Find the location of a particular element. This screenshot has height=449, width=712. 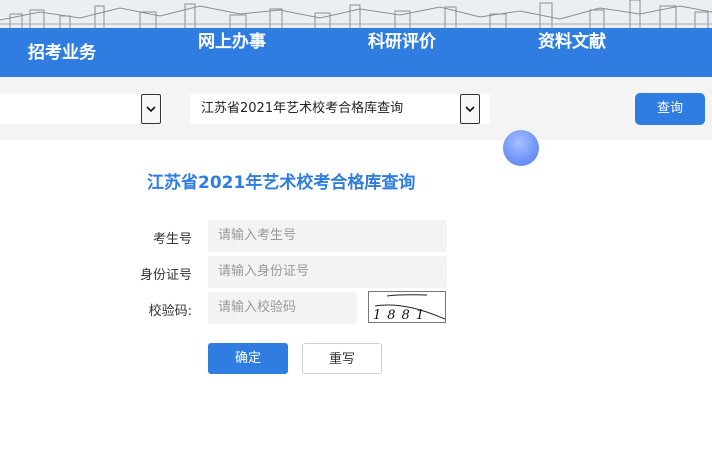

query-type-select-value: 江苏省2021年艺术校考合格库查询 is located at coordinates (302, 108).